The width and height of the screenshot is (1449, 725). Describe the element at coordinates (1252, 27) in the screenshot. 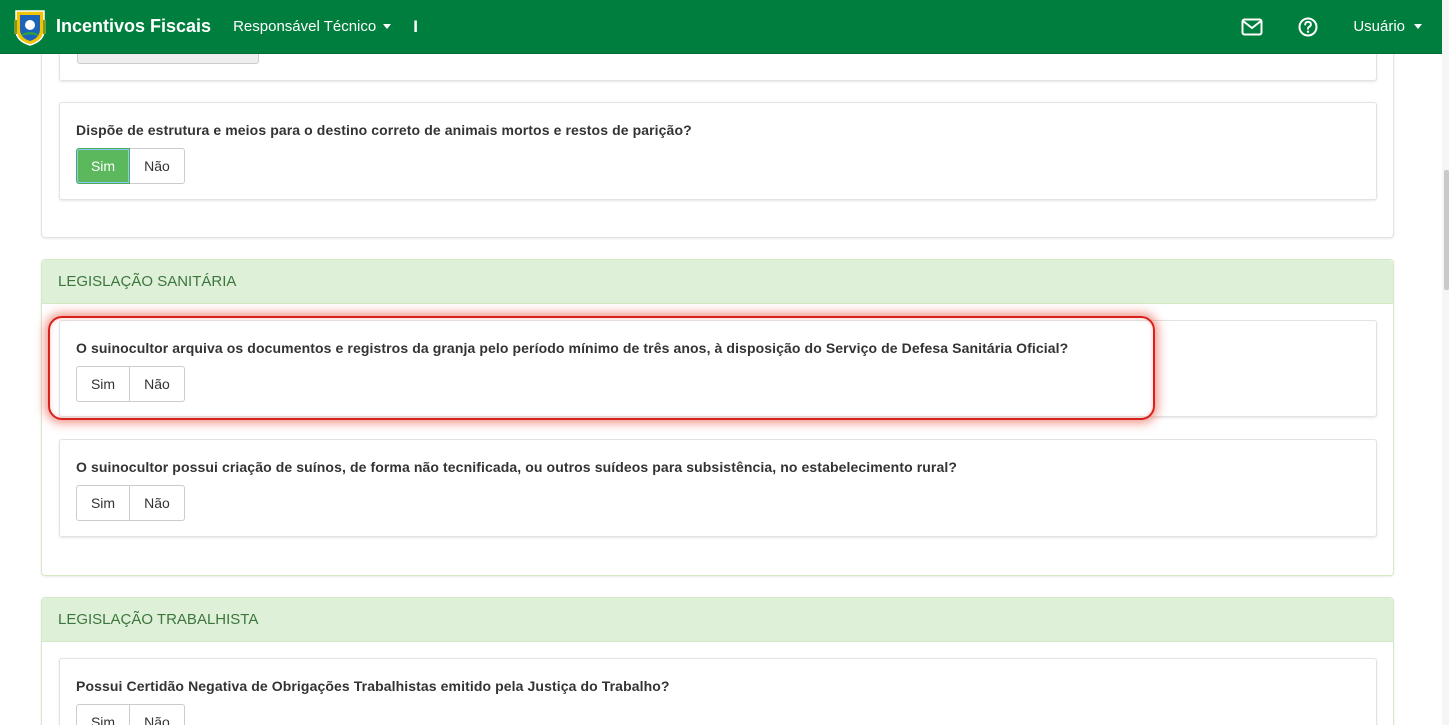

I see `mail-icon` at that location.